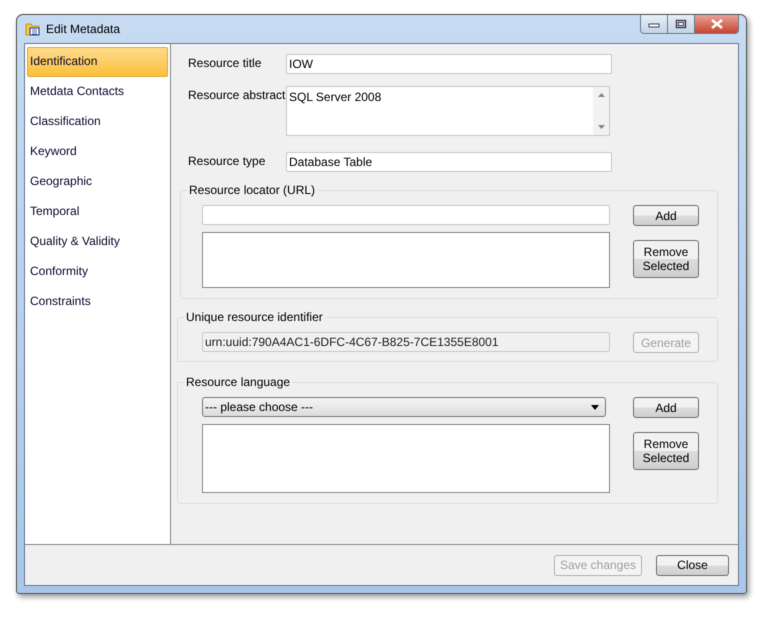 The height and width of the screenshot is (620, 769). Describe the element at coordinates (97, 302) in the screenshot. I see `sidebar-item: Constraints` at that location.